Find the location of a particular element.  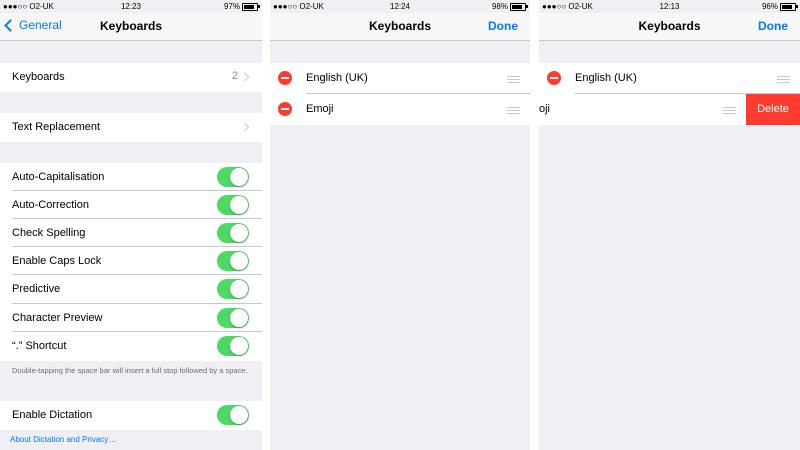

battery-percent: 96% is located at coordinates (769, 6).